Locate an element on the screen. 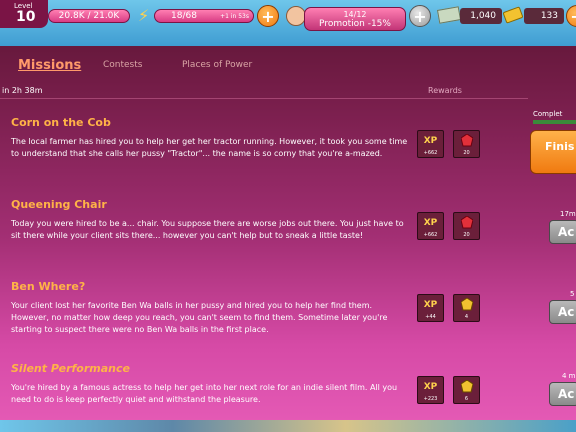  xp-value: +44 is located at coordinates (430, 317).